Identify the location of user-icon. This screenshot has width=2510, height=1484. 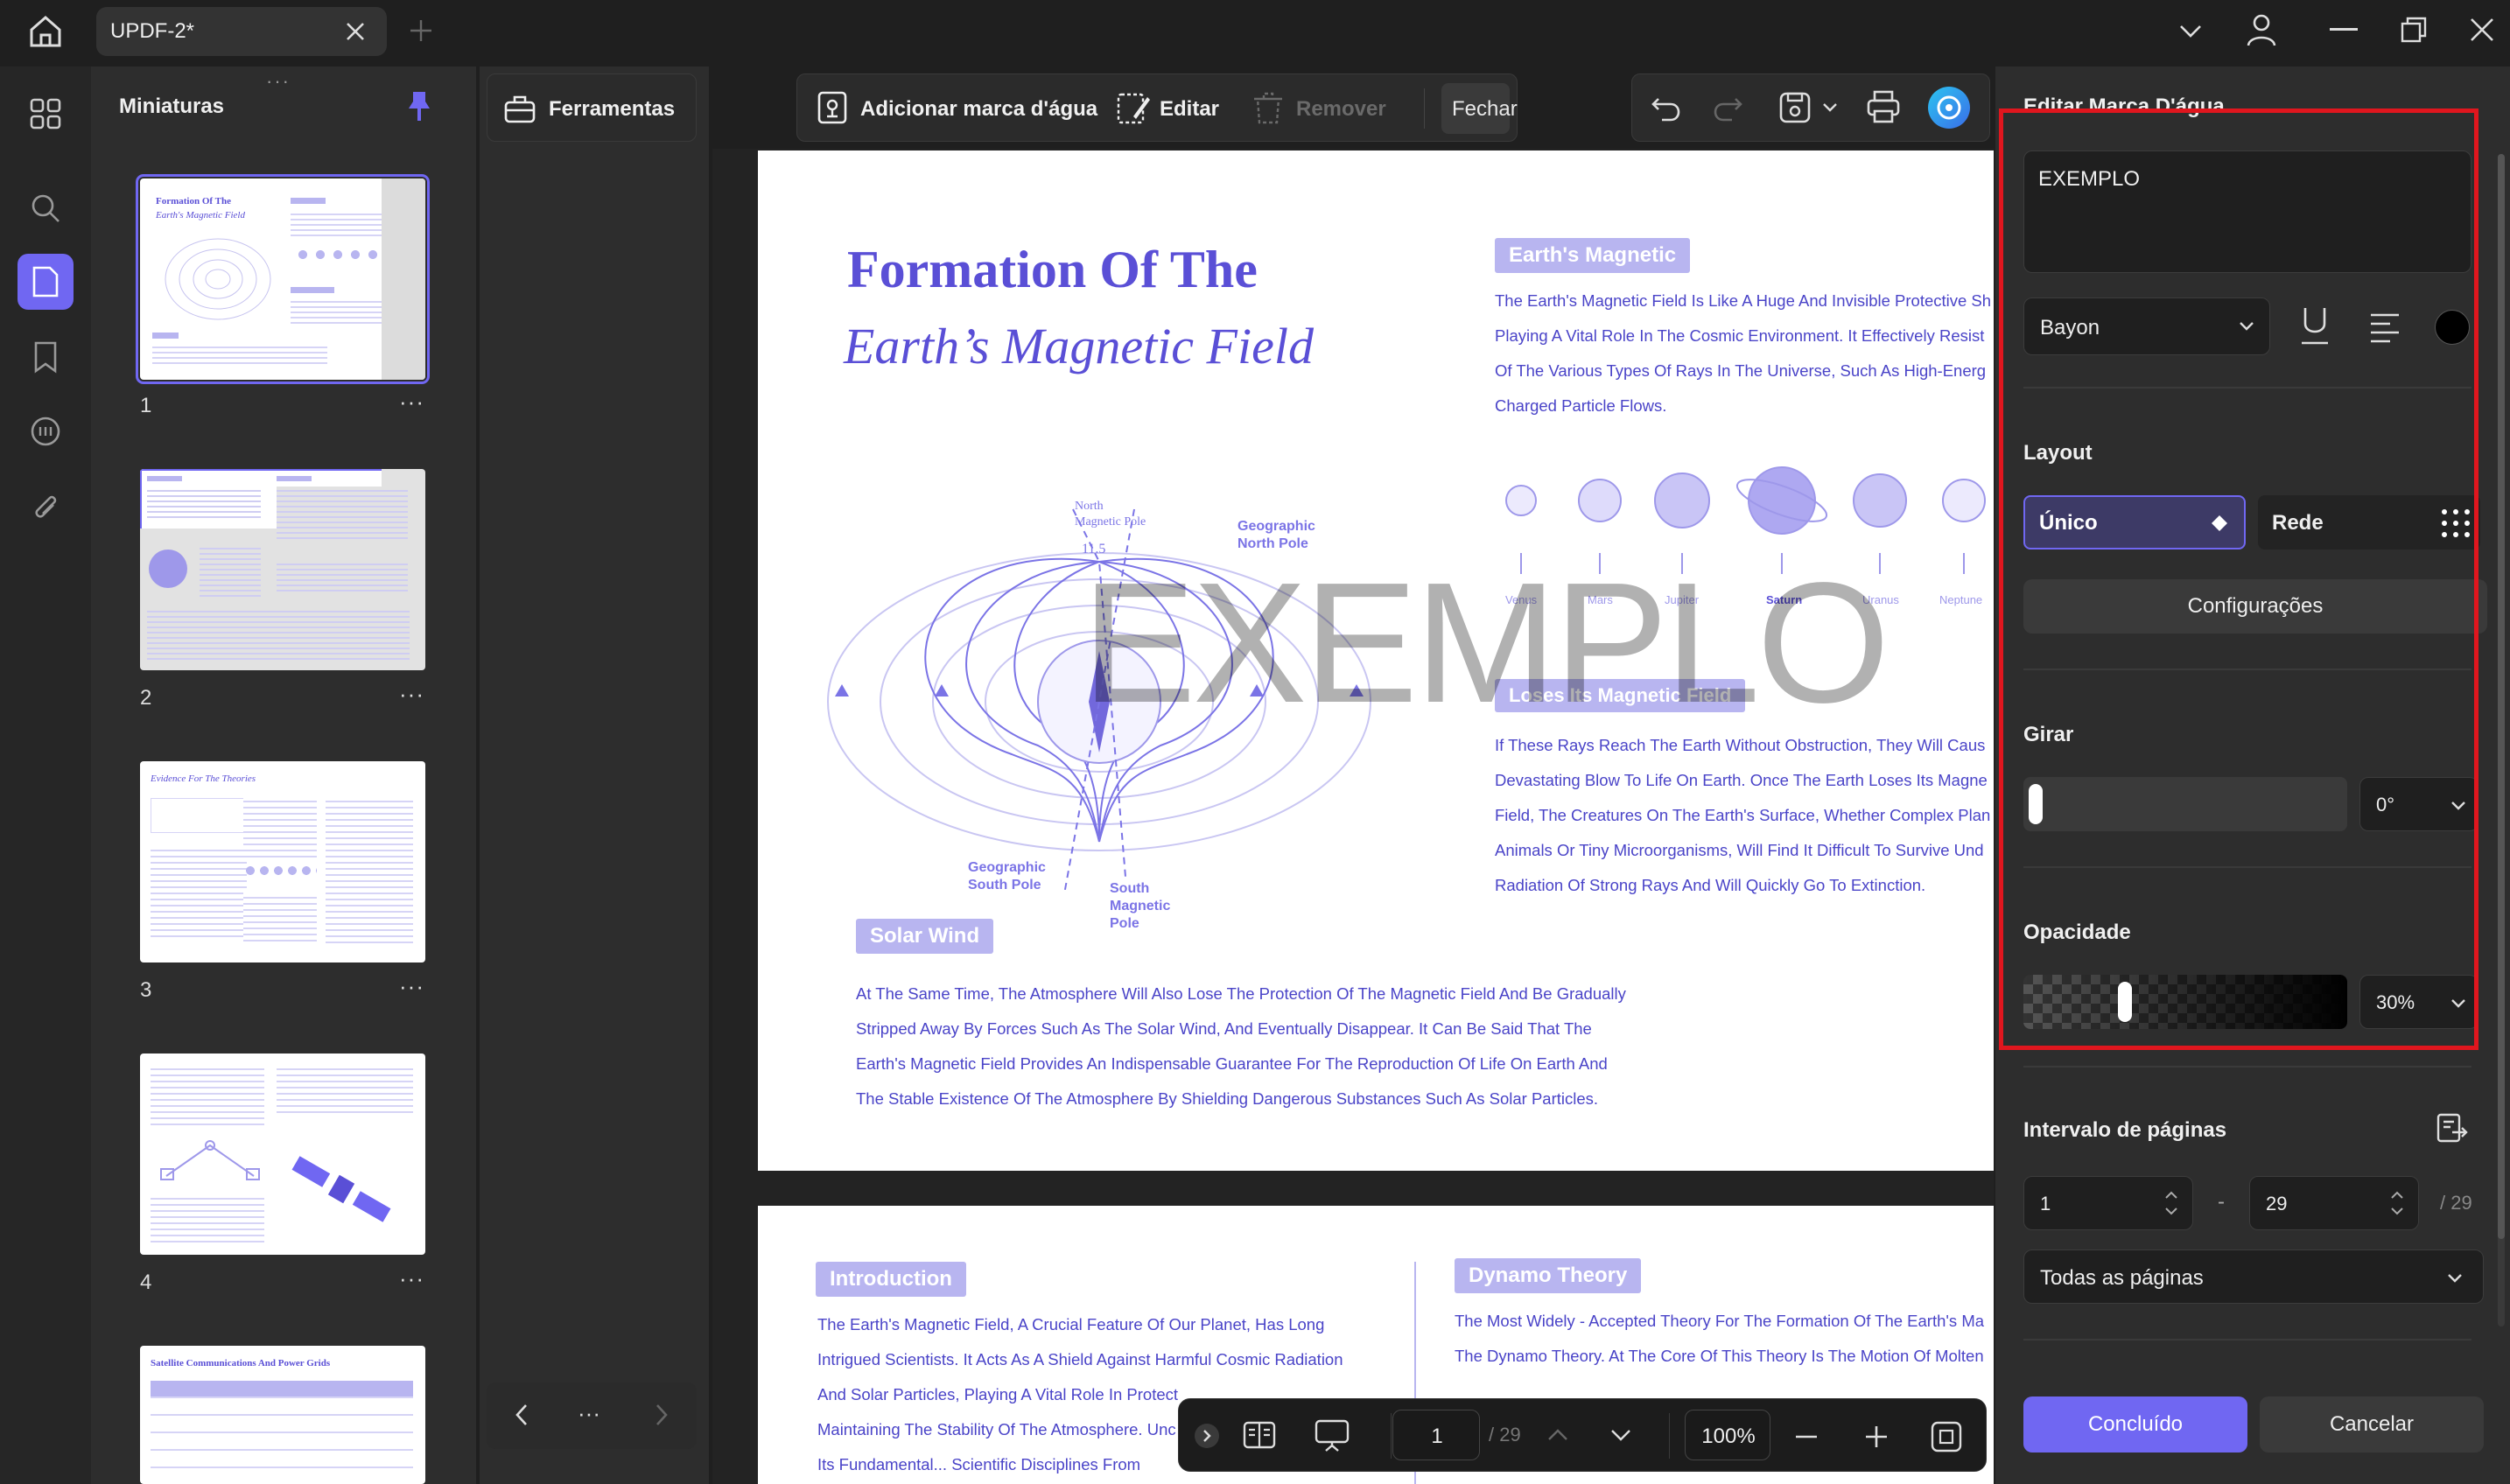
(2261, 29).